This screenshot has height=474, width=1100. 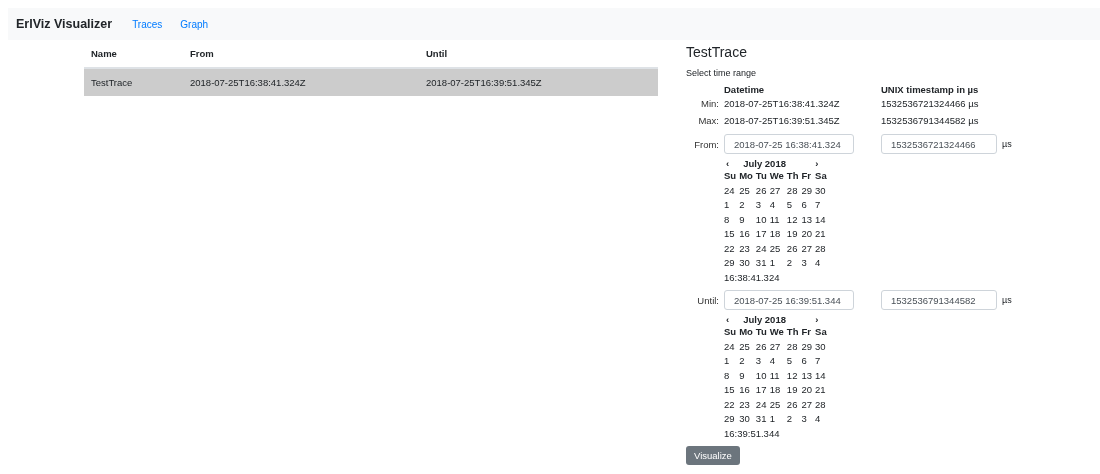 I want to click on timestamp-field: 1532536721324466, so click(x=939, y=144).